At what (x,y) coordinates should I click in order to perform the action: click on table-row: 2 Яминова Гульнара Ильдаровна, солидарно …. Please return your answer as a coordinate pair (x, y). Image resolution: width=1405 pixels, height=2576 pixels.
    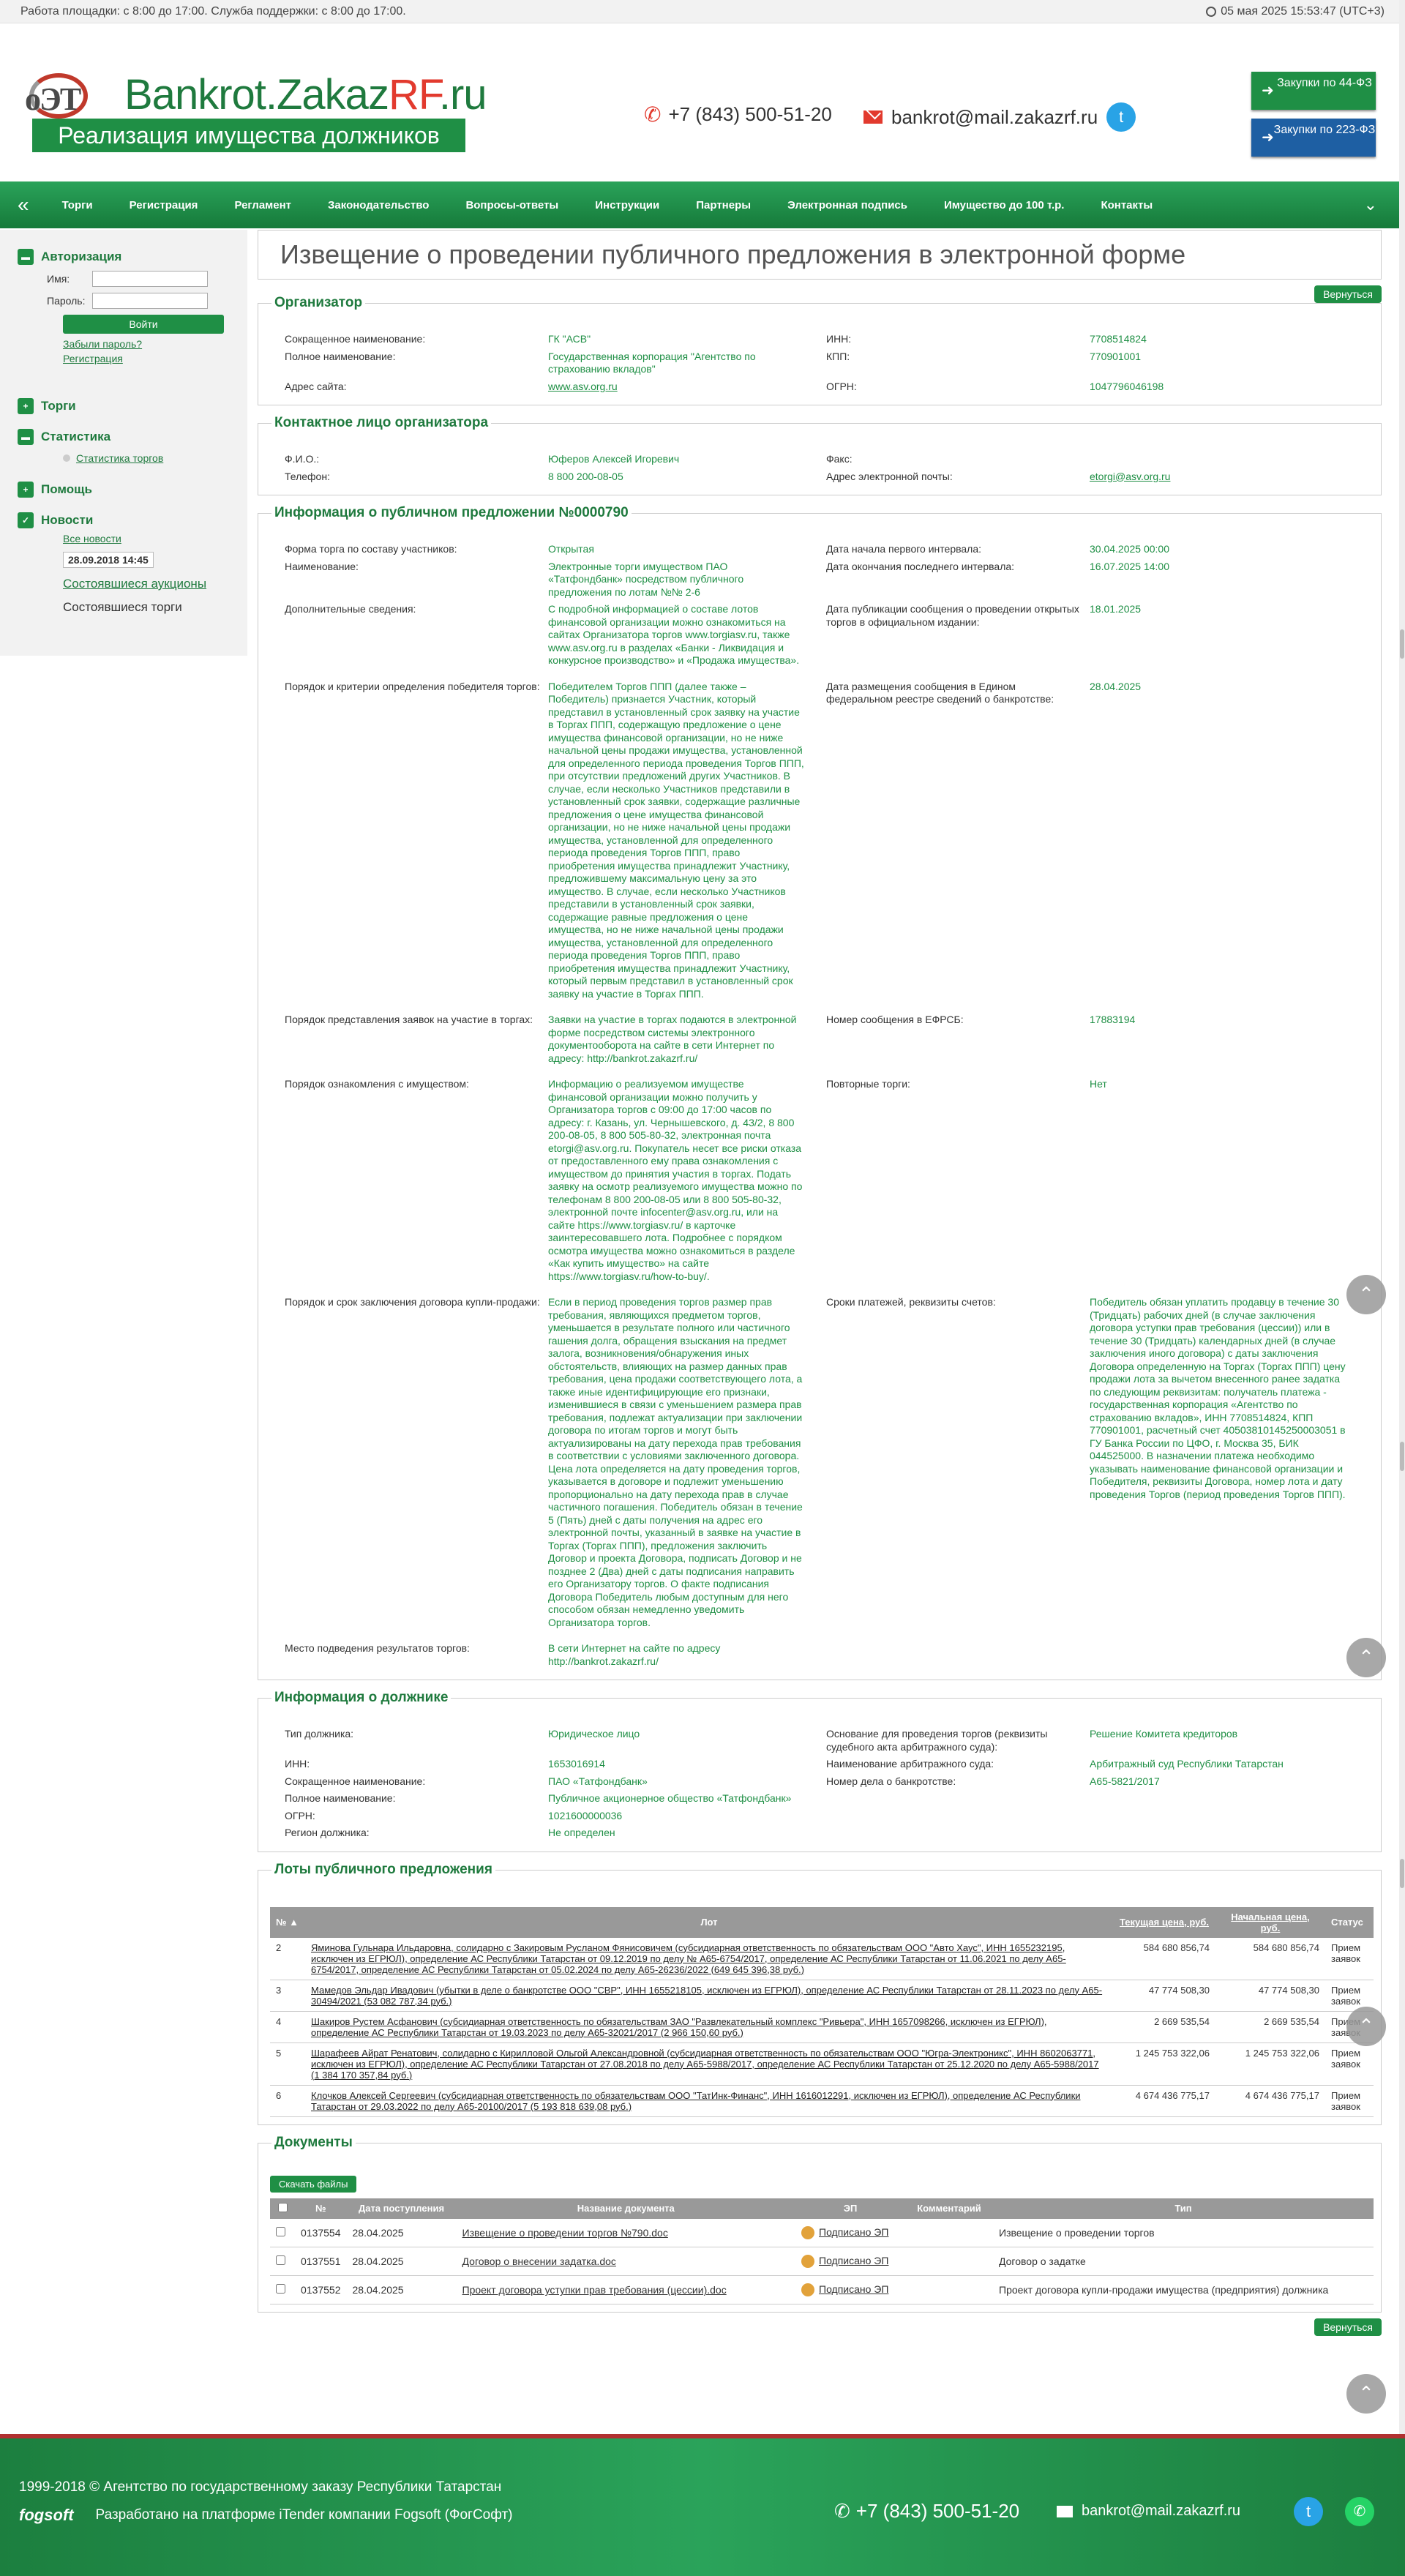
    Looking at the image, I should click on (822, 1958).